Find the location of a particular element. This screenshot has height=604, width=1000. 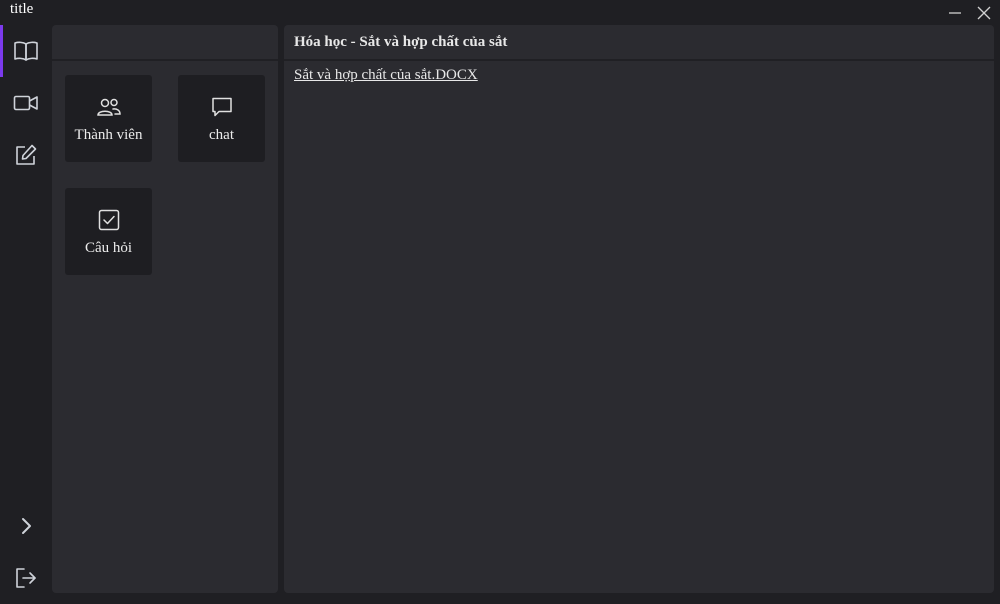

minimize-button is located at coordinates (955, 13).